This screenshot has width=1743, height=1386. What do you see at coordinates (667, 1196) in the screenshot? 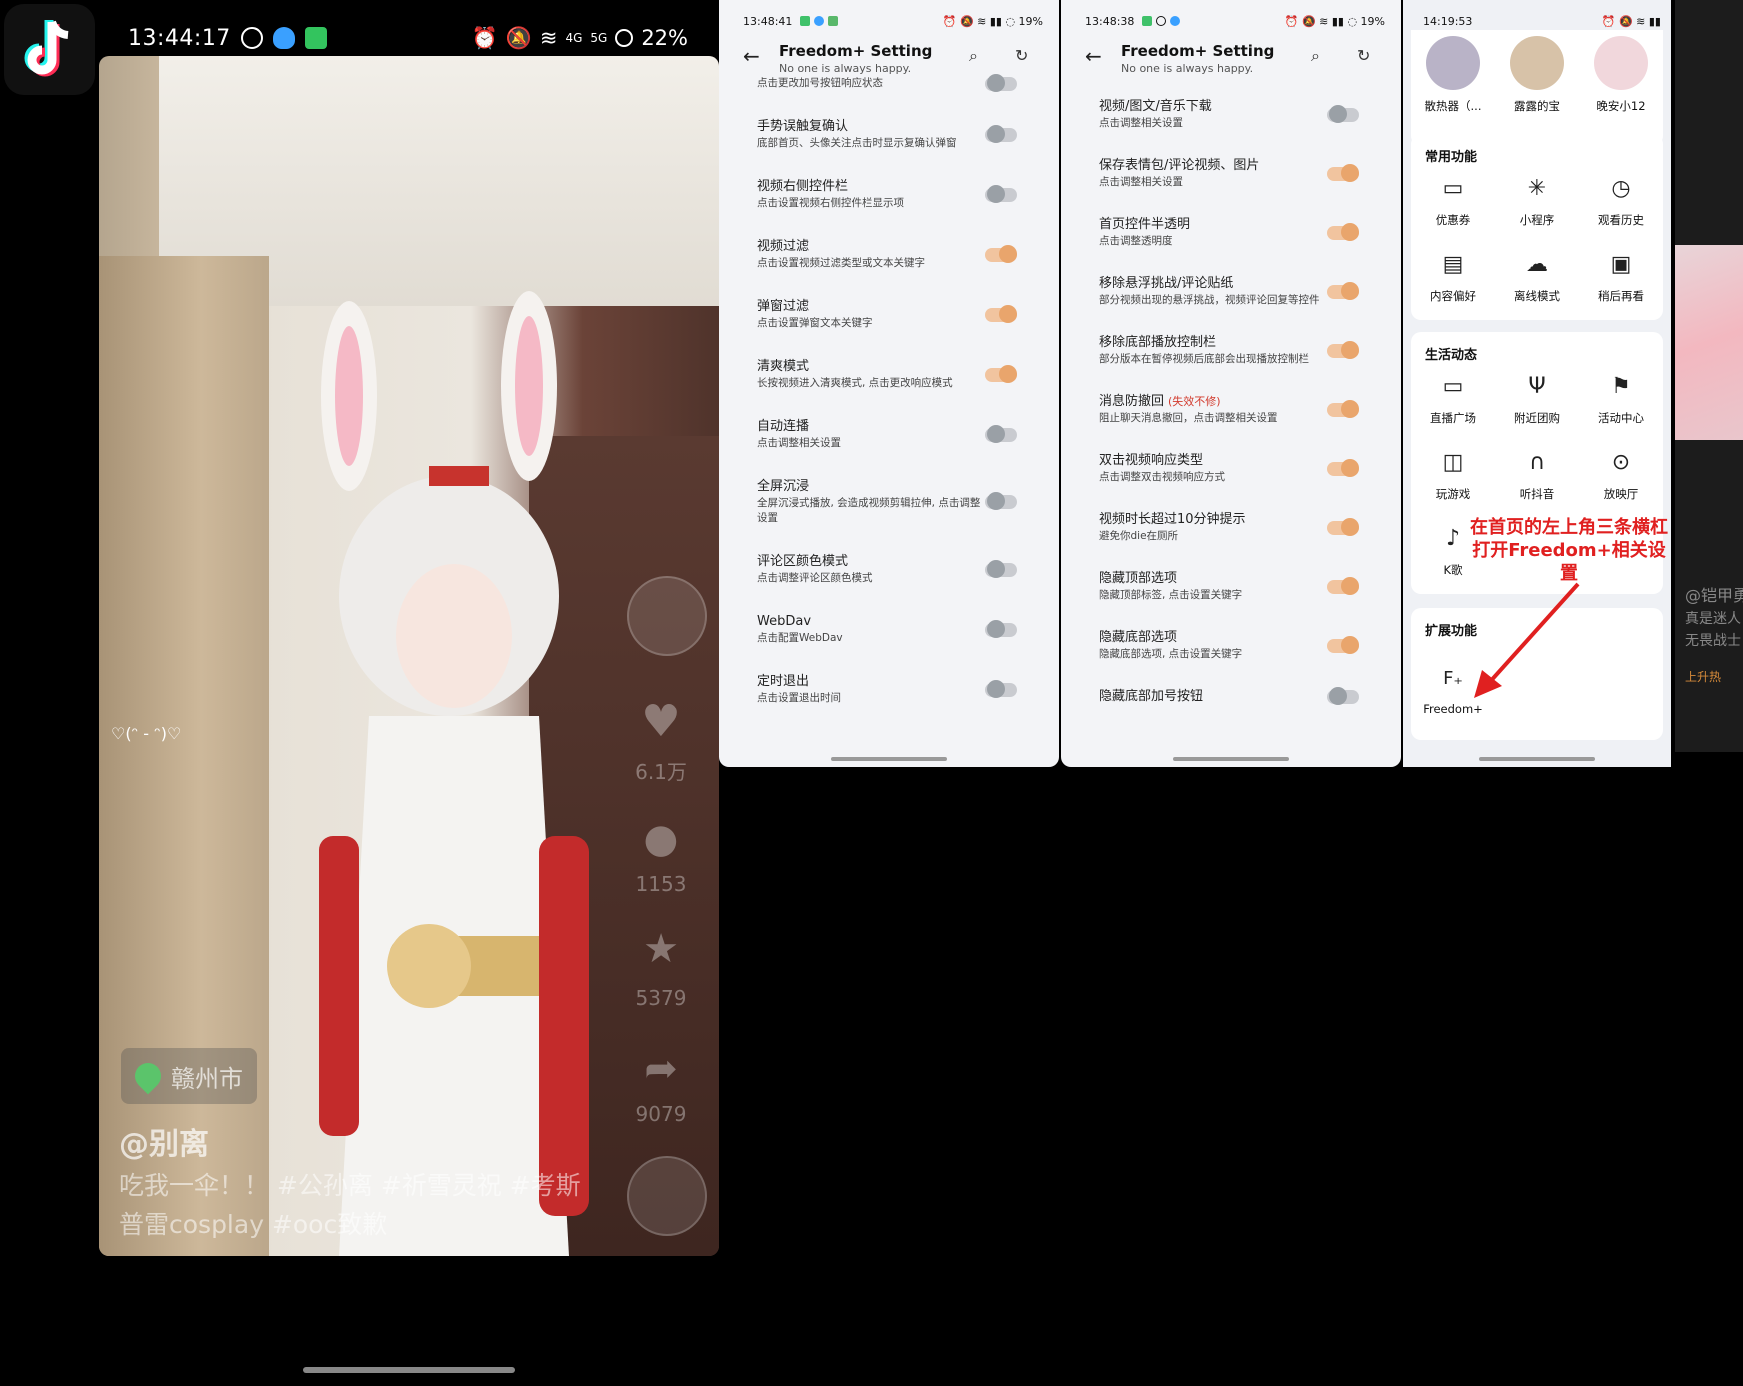
I see `music-disc-icon` at bounding box center [667, 1196].